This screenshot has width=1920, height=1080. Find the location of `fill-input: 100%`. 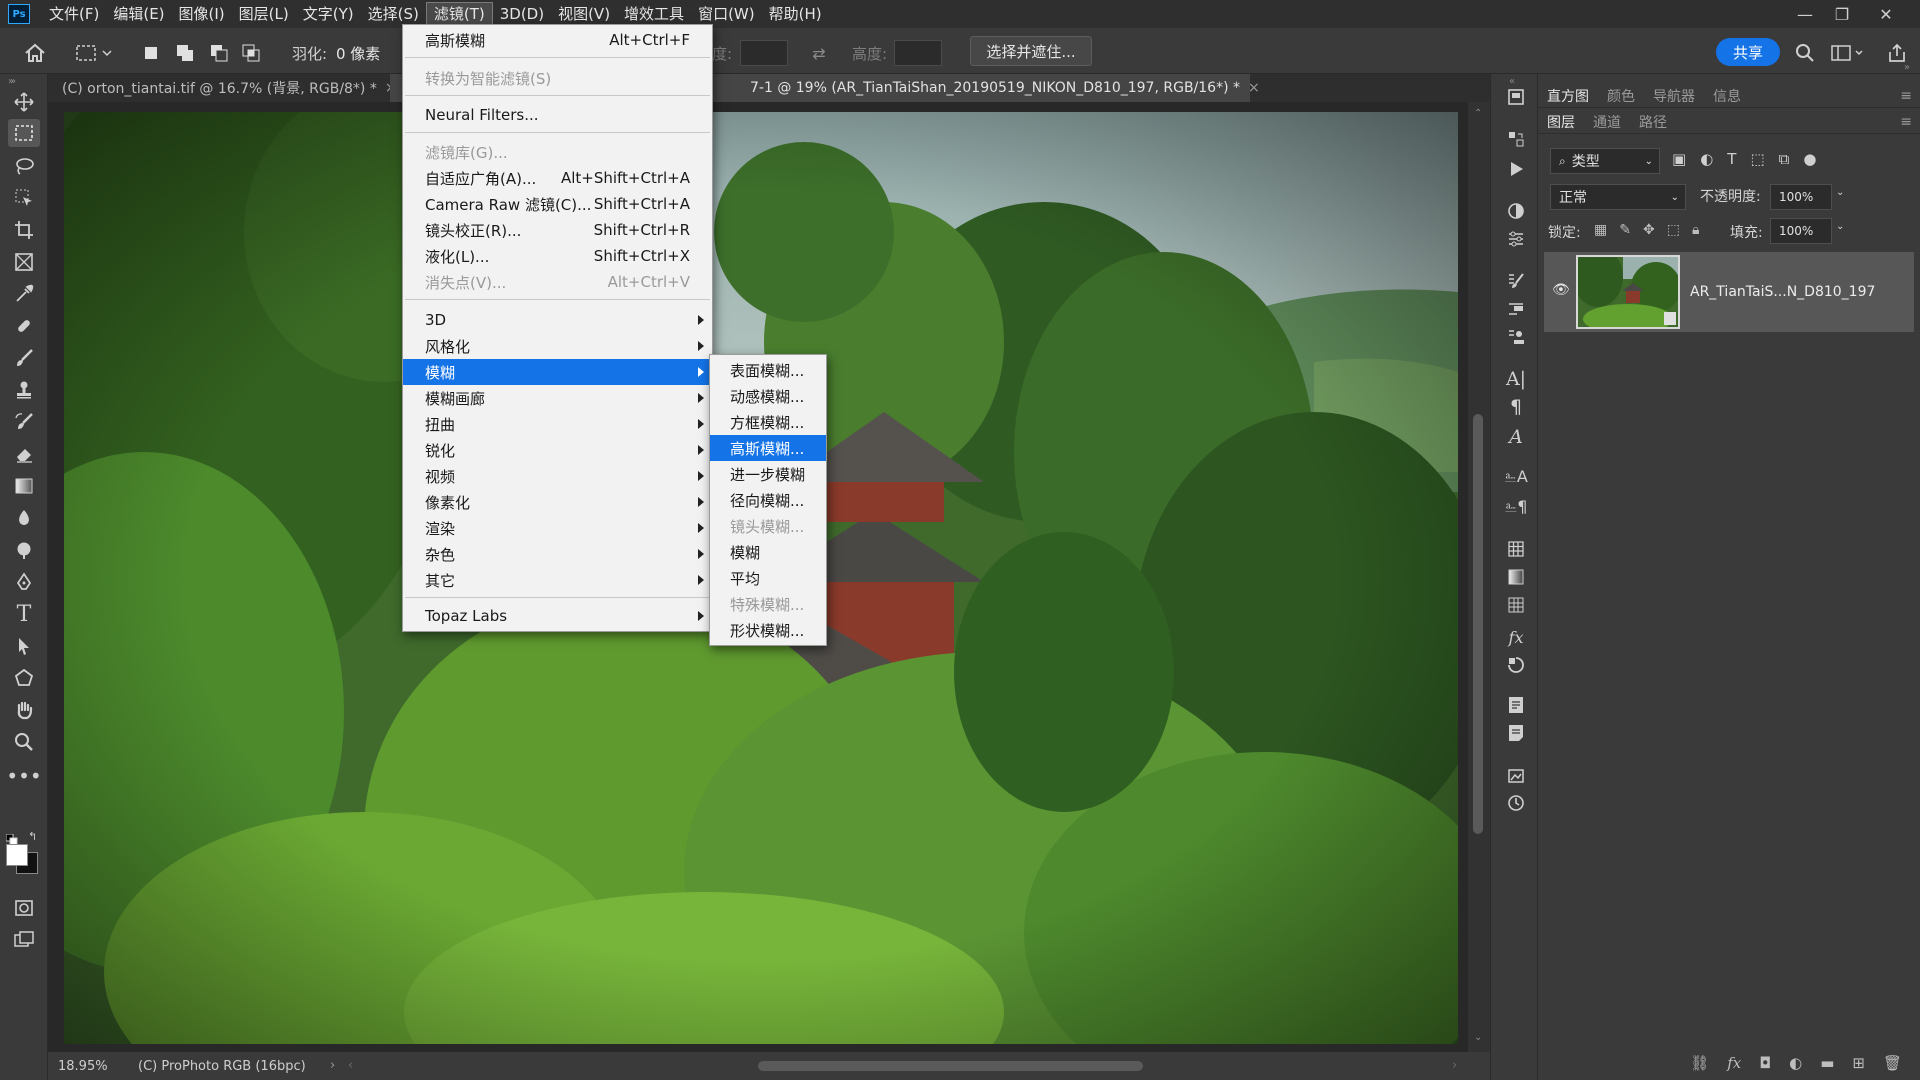

fill-input: 100% is located at coordinates (1801, 231).